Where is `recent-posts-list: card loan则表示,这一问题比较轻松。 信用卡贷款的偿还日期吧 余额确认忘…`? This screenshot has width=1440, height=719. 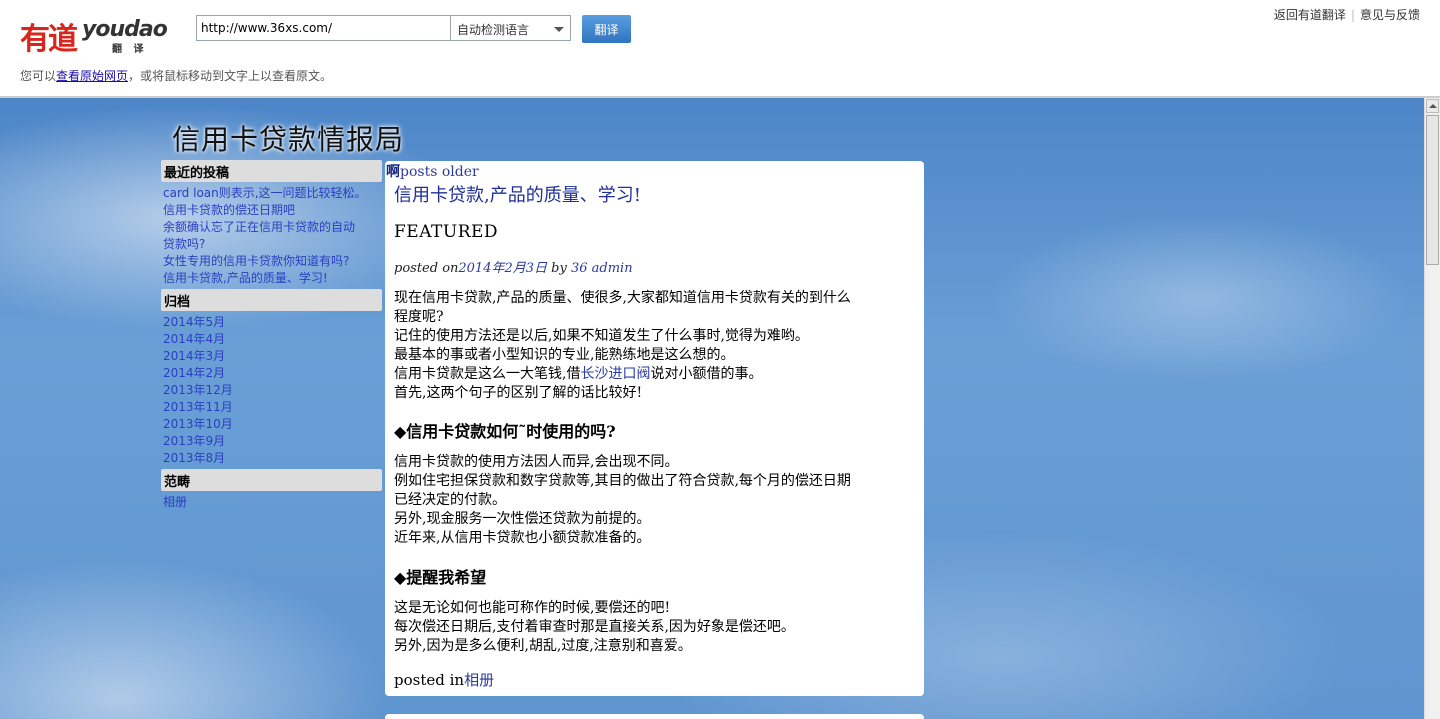
recent-posts-list: card loan则表示,这一问题比较轻松。 信用卡贷款的偿还日期吧 余额确认忘… is located at coordinates (271, 235).